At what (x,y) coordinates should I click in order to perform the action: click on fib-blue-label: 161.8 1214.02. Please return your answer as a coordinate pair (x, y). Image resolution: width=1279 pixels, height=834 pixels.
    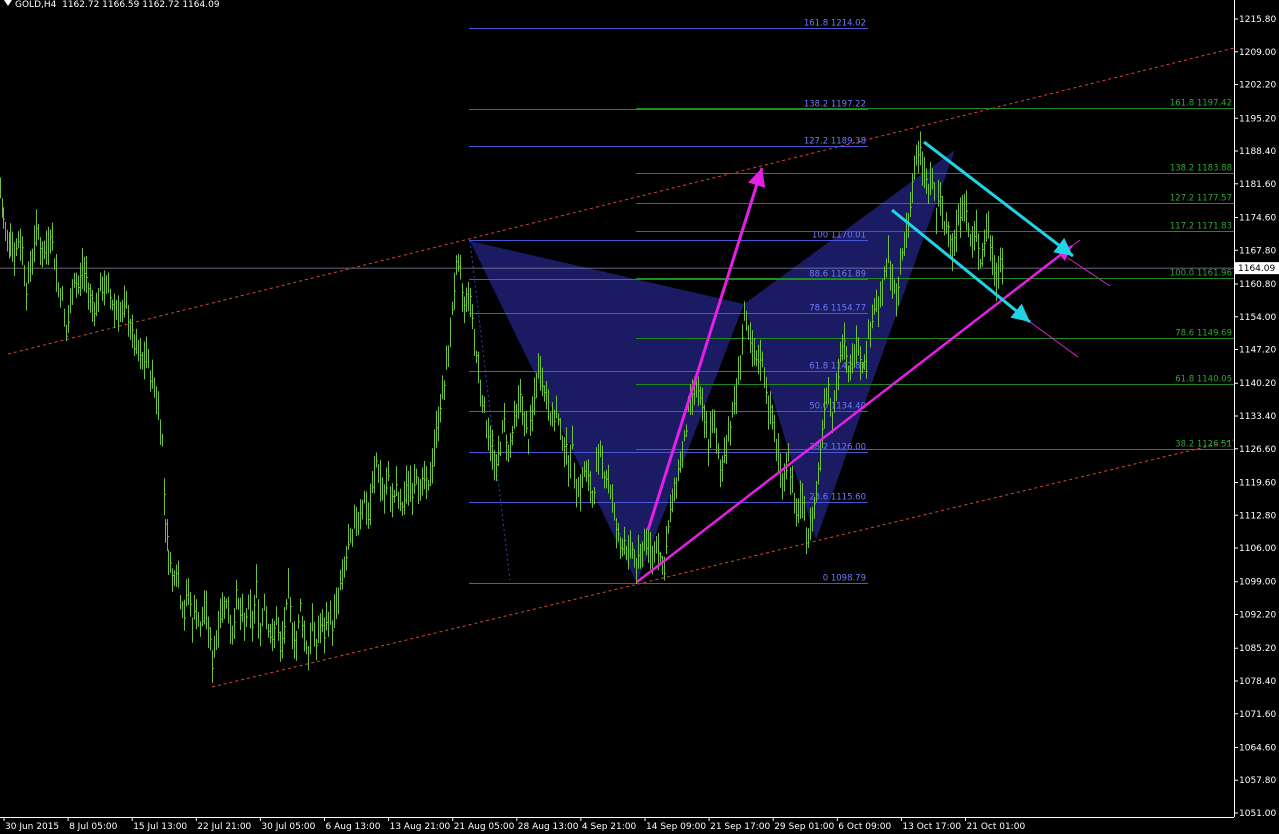
    Looking at the image, I should click on (835, 24).